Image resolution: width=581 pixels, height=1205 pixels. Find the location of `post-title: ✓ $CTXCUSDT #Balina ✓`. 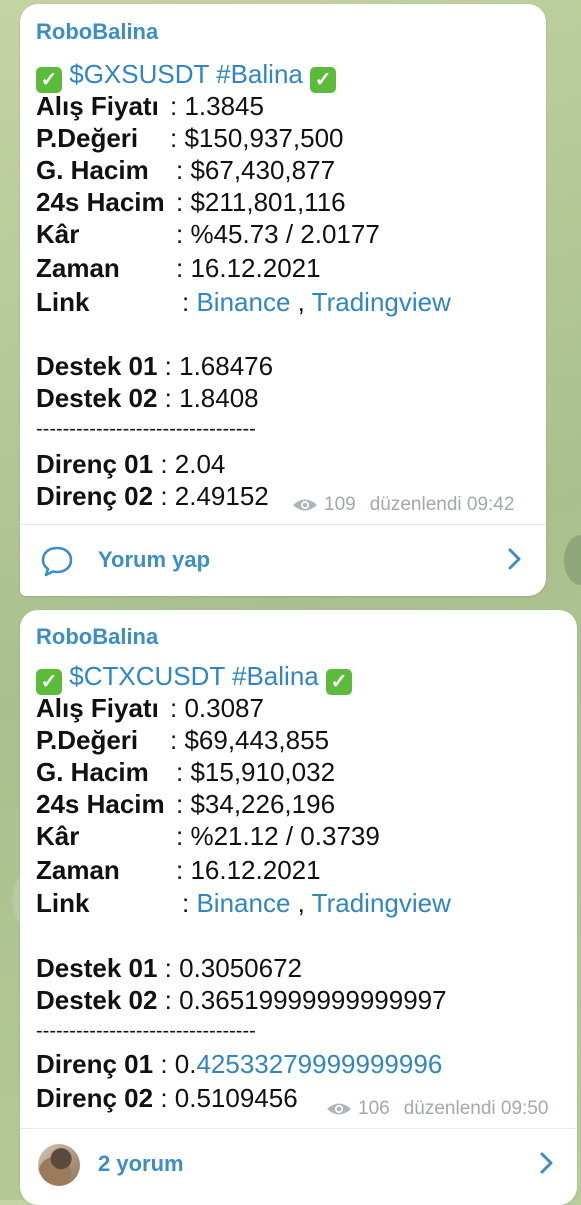

post-title: ✓ $CTXCUSDT #Balina ✓ is located at coordinates (194, 677).